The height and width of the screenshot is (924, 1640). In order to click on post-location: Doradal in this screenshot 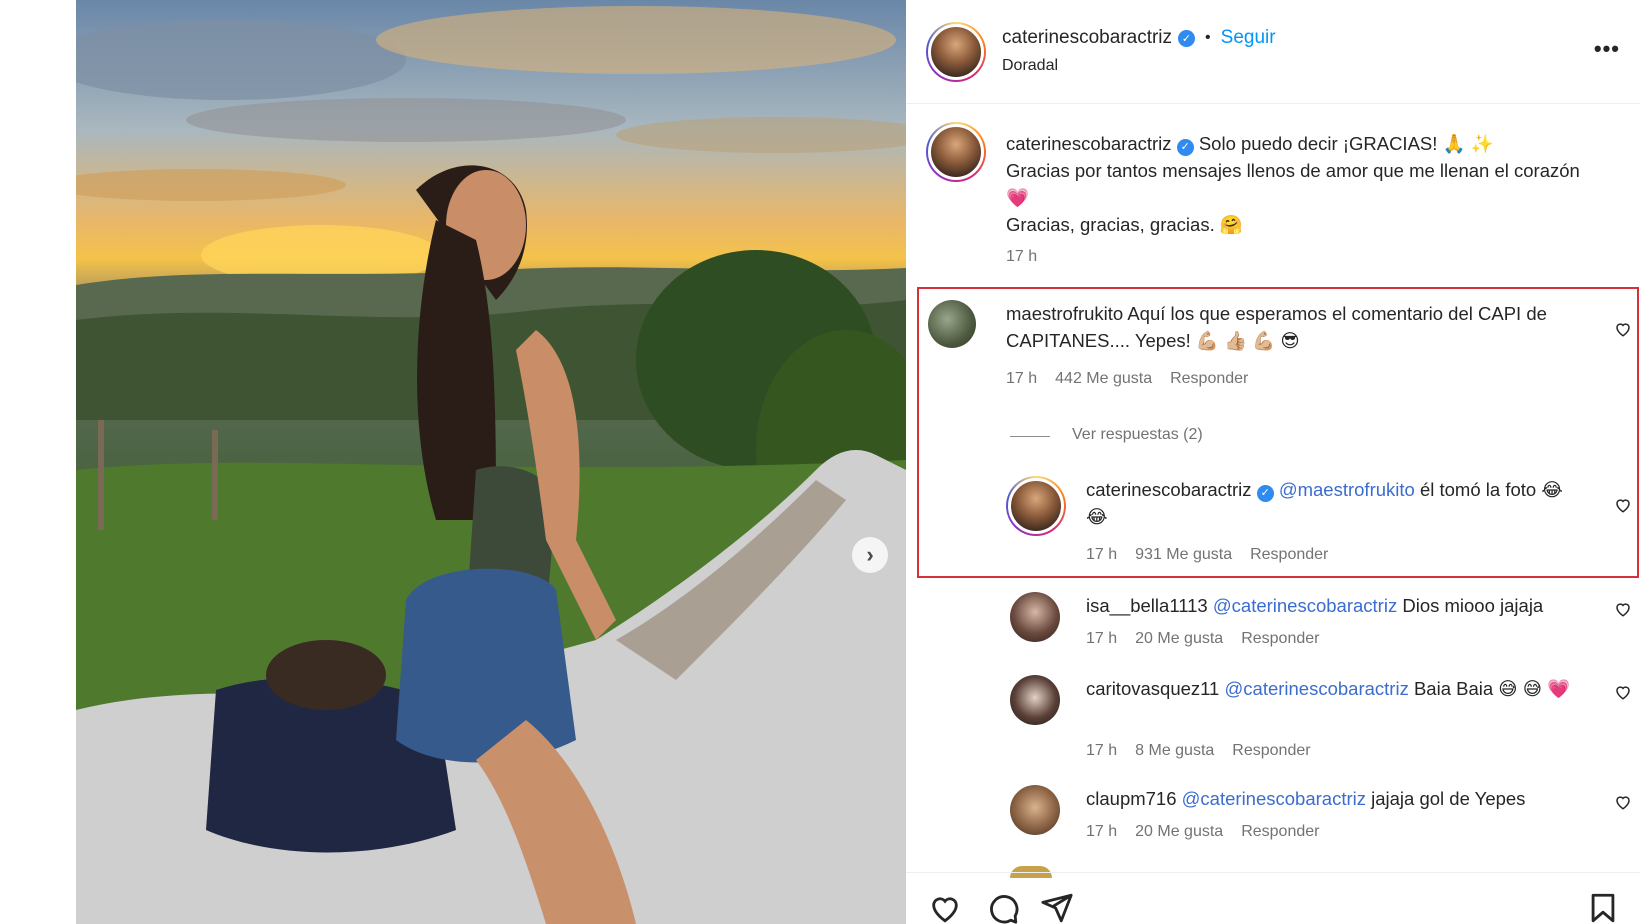, I will do `click(1030, 66)`.